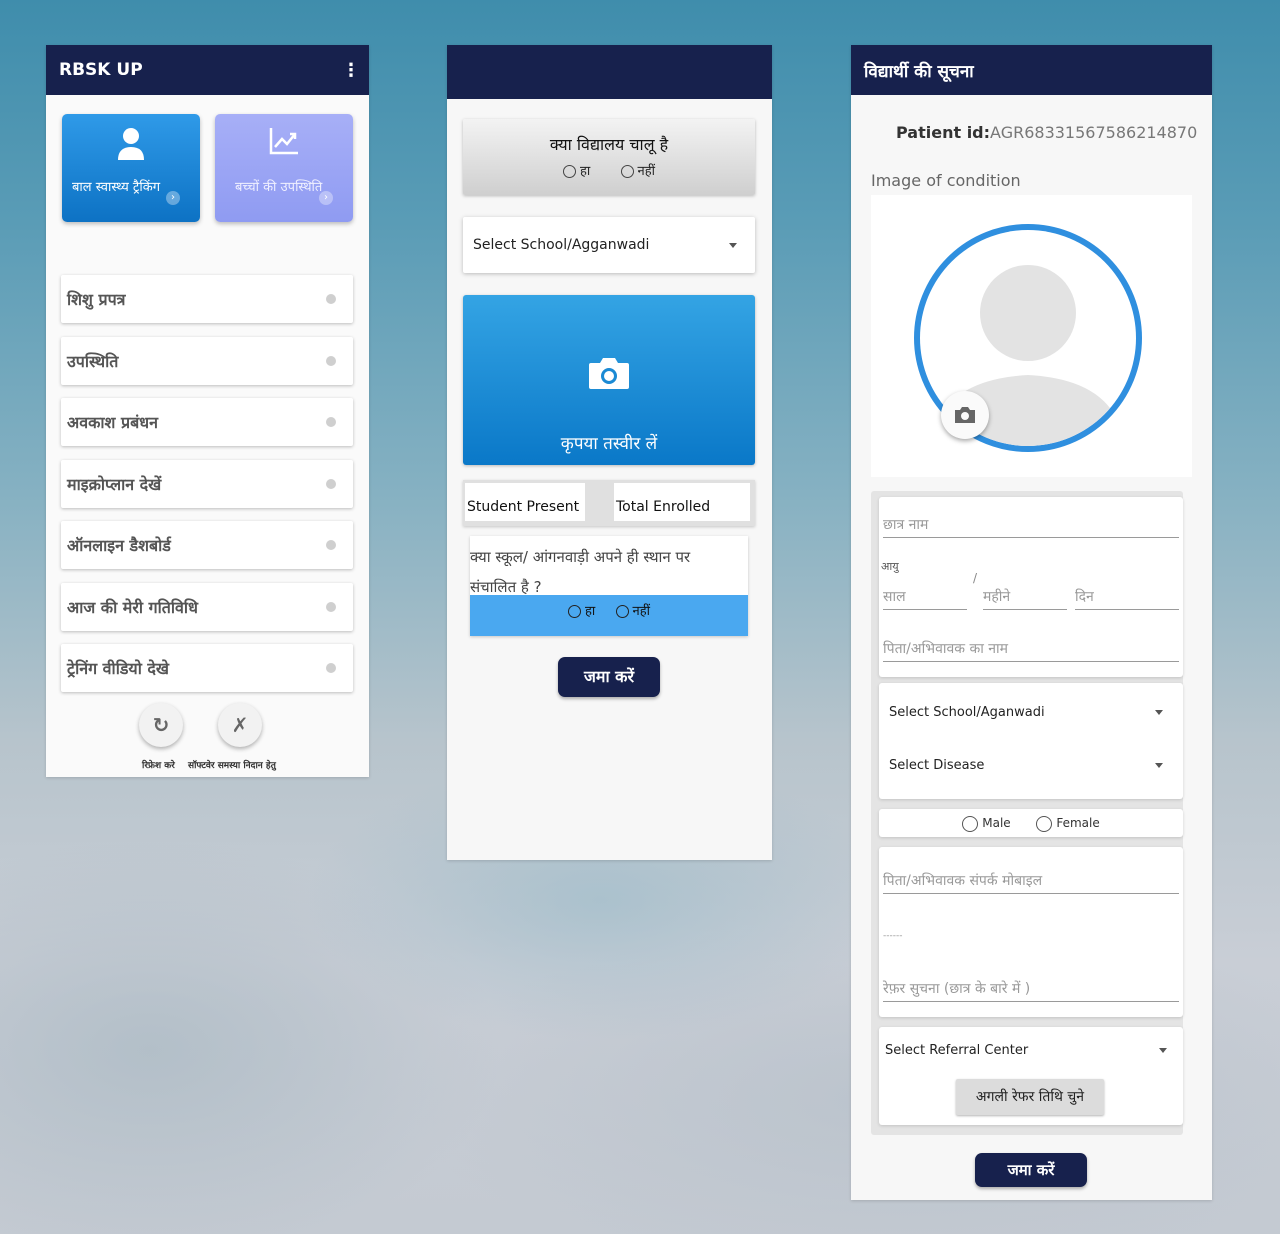  What do you see at coordinates (284, 143) in the screenshot?
I see `trend-chart-icon` at bounding box center [284, 143].